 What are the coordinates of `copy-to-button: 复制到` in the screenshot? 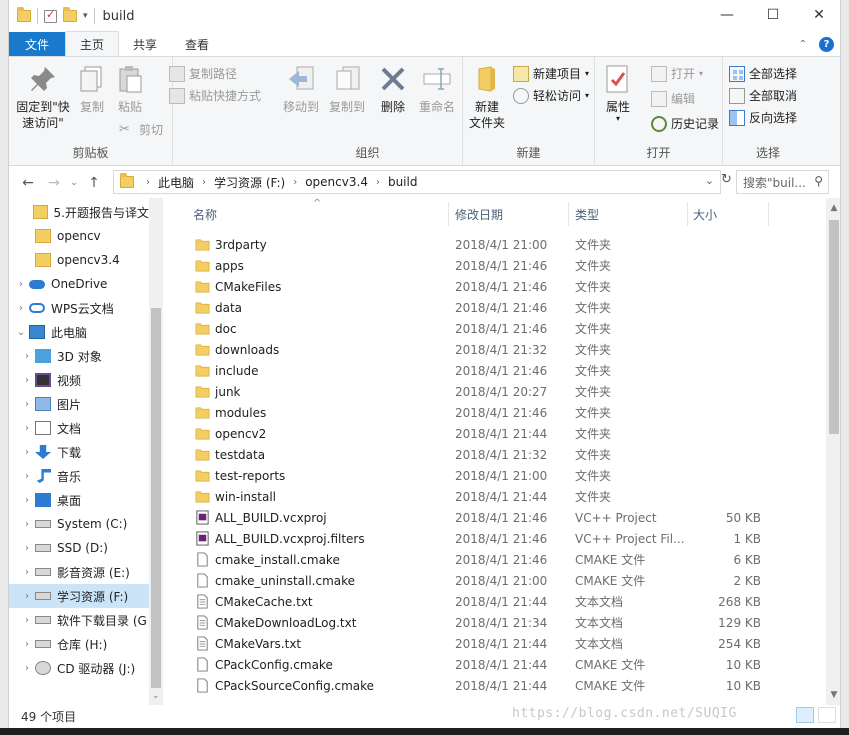 It's located at (347, 89).